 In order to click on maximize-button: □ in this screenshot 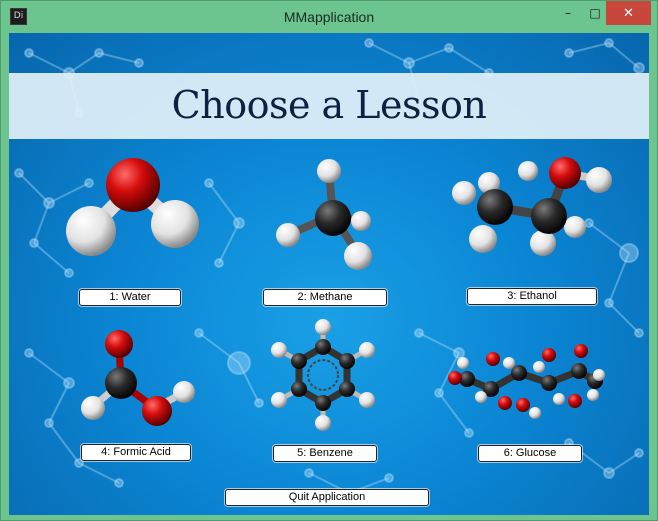, I will do `click(595, 13)`.